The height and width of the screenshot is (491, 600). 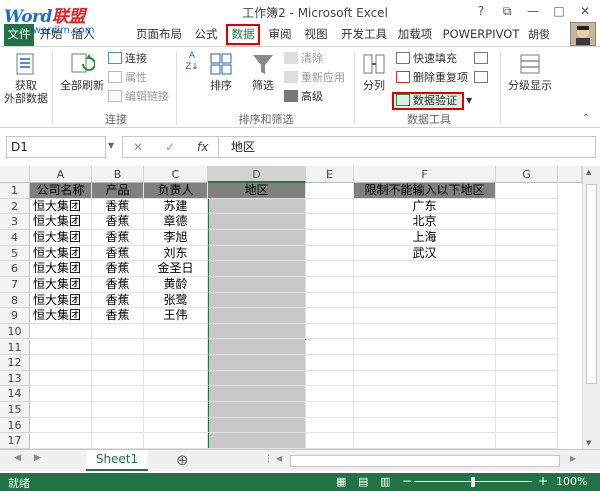 What do you see at coordinates (206, 35) in the screenshot?
I see `tab-formulas: 公式` at bounding box center [206, 35].